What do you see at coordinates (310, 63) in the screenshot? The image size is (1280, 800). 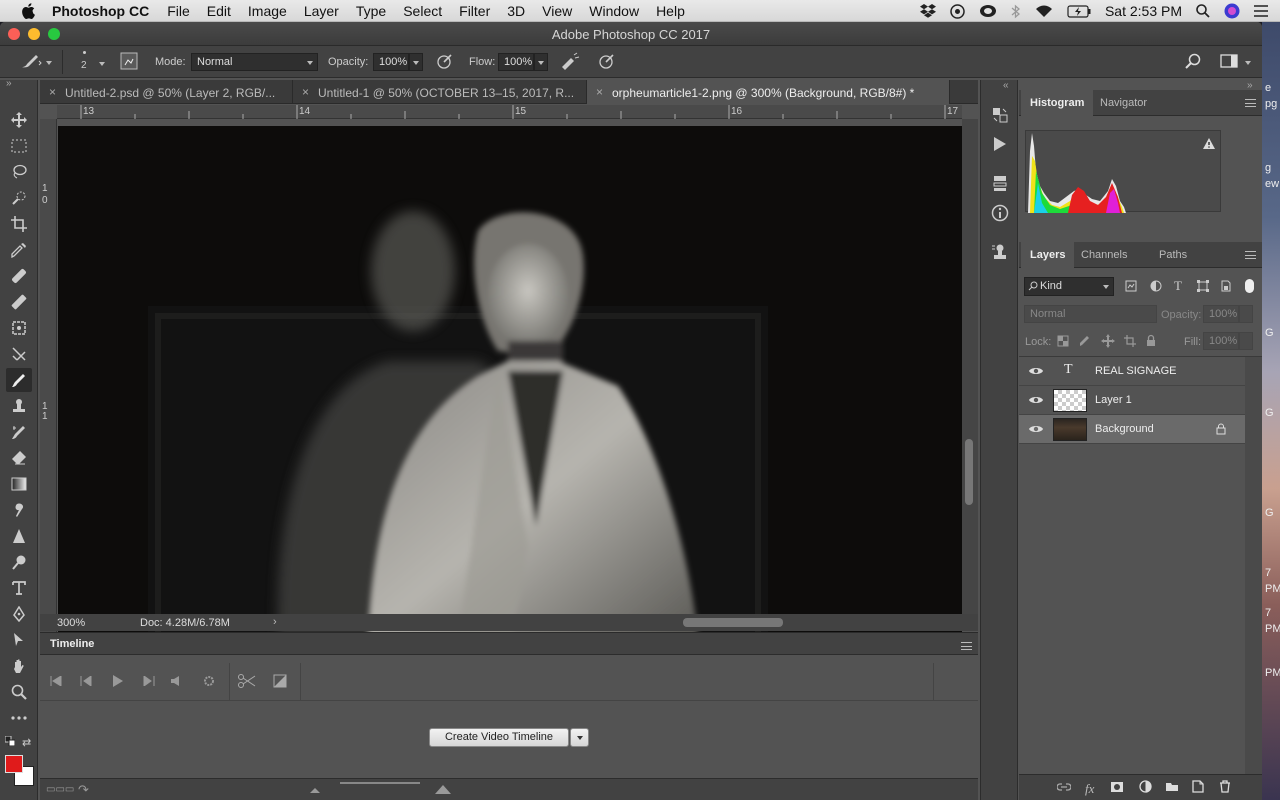 I see `mode-dropdown-arrow` at bounding box center [310, 63].